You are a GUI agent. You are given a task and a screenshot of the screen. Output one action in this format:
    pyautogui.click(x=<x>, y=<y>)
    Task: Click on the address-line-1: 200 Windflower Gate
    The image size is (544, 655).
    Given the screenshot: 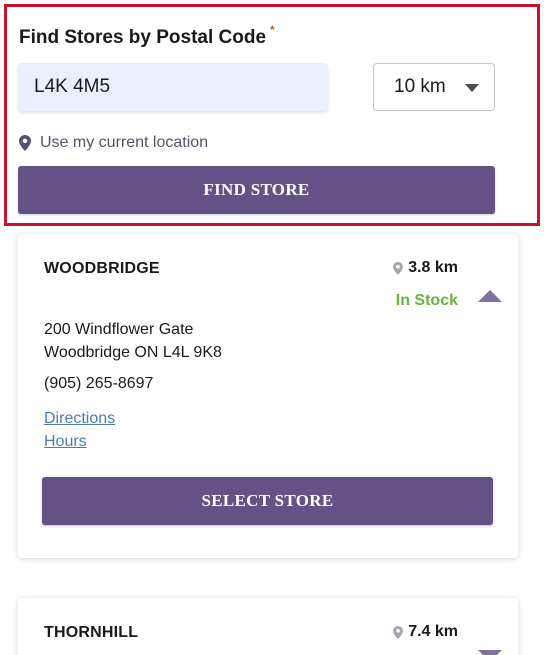 What is the action you would take?
    pyautogui.click(x=119, y=329)
    